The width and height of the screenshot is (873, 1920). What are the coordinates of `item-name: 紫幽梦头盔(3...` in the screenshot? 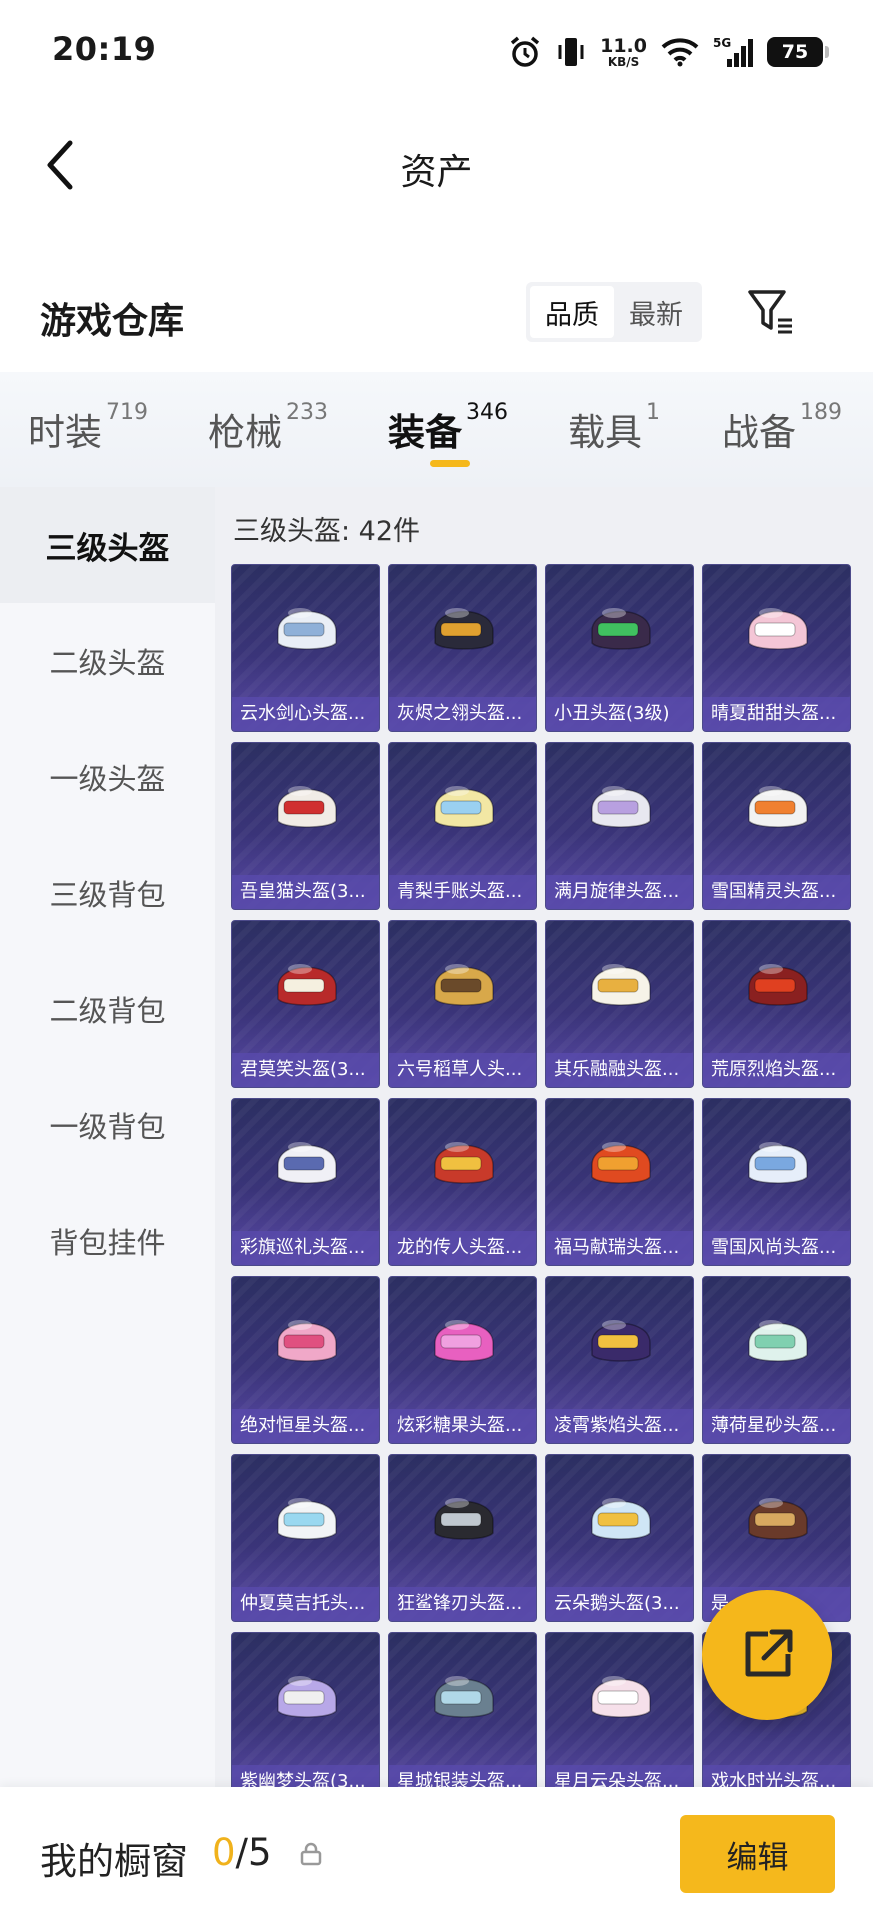 It's located at (305, 1776).